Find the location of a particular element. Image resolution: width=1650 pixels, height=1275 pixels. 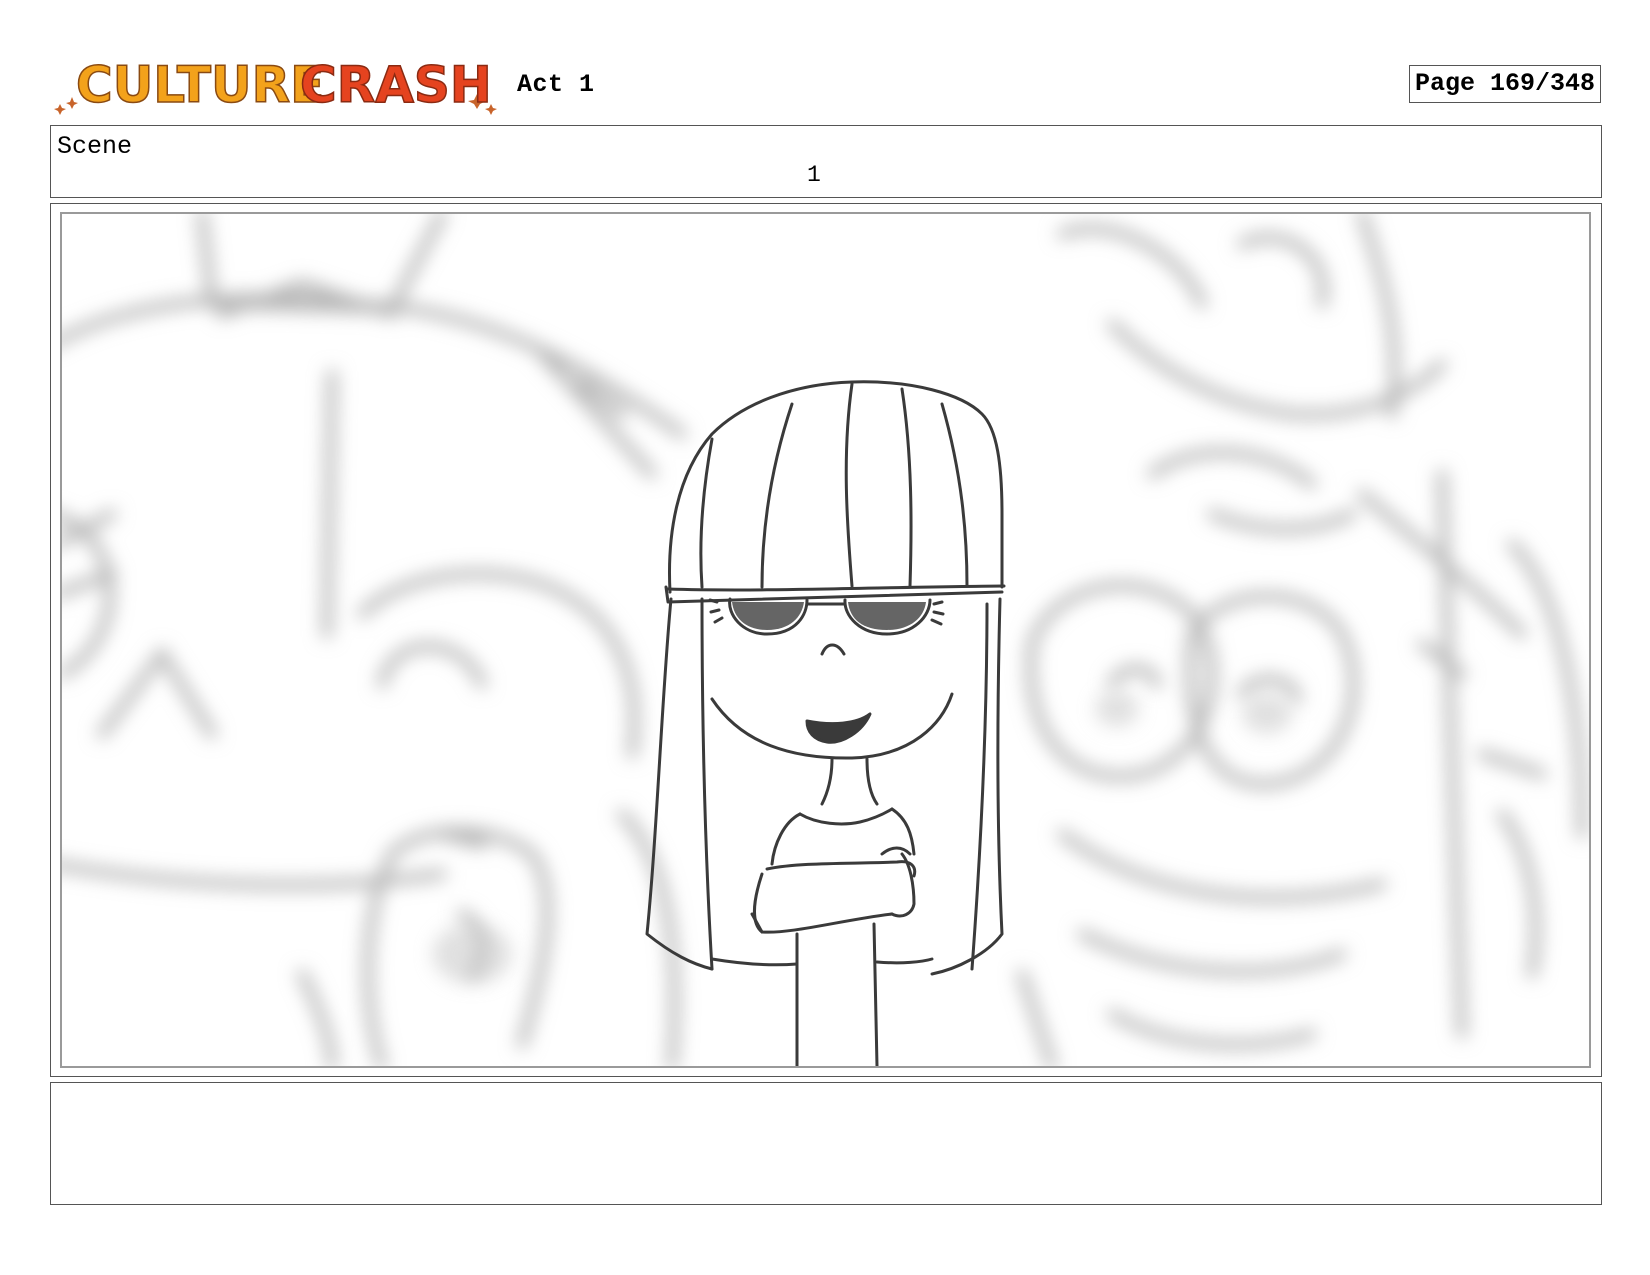

girl-character-sketch is located at coordinates (825, 723).